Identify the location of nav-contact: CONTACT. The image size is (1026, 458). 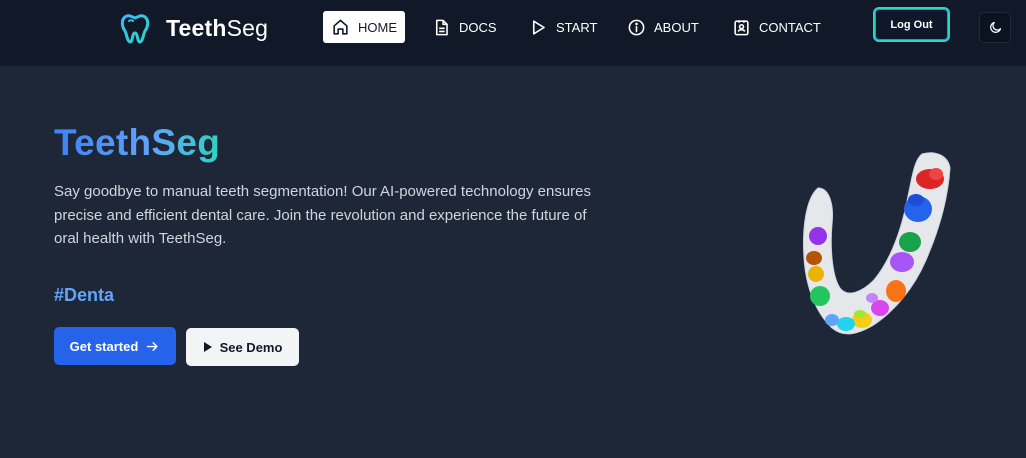
(776, 27).